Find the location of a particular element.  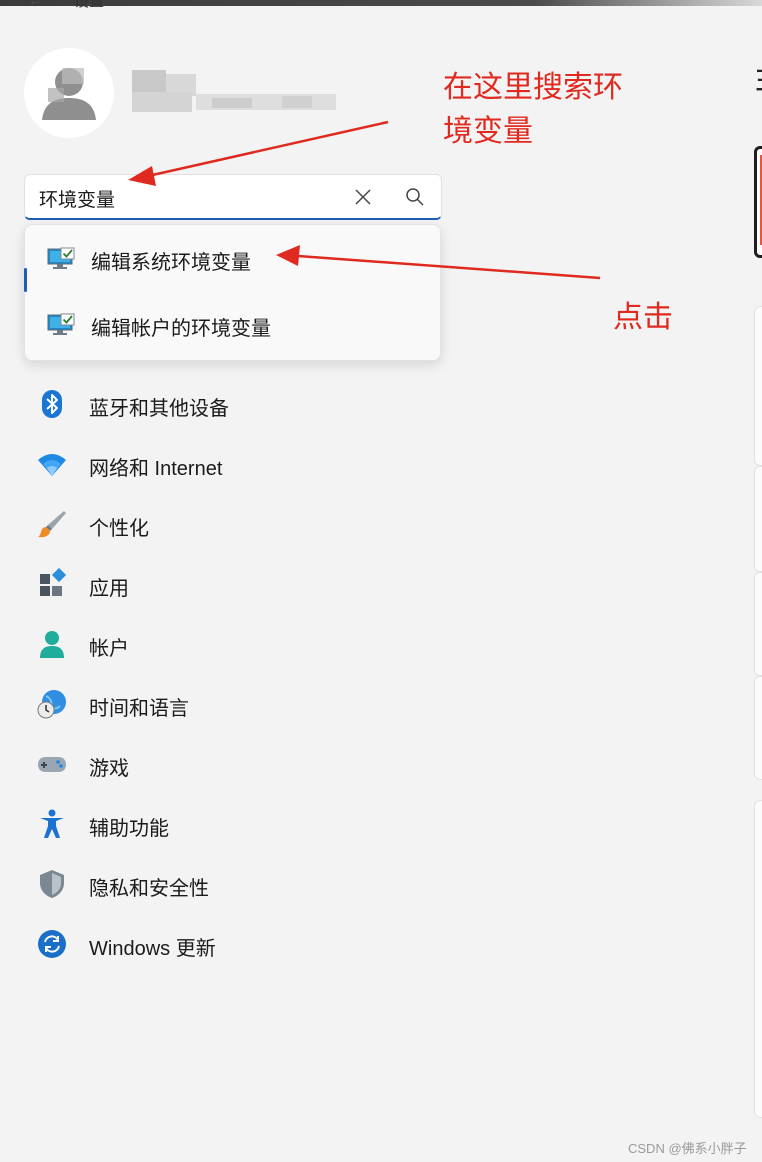

sidebar-item-label: 时间和语言 is located at coordinates (139, 709).